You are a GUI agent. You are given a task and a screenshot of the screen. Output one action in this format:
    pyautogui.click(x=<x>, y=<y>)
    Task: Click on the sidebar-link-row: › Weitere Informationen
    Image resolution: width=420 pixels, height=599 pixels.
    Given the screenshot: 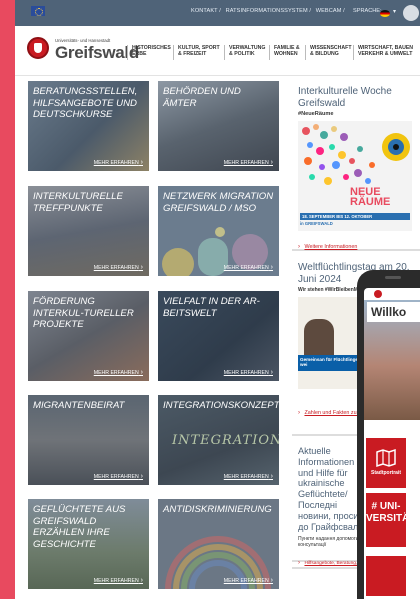 What is the action you would take?
    pyautogui.click(x=356, y=244)
    